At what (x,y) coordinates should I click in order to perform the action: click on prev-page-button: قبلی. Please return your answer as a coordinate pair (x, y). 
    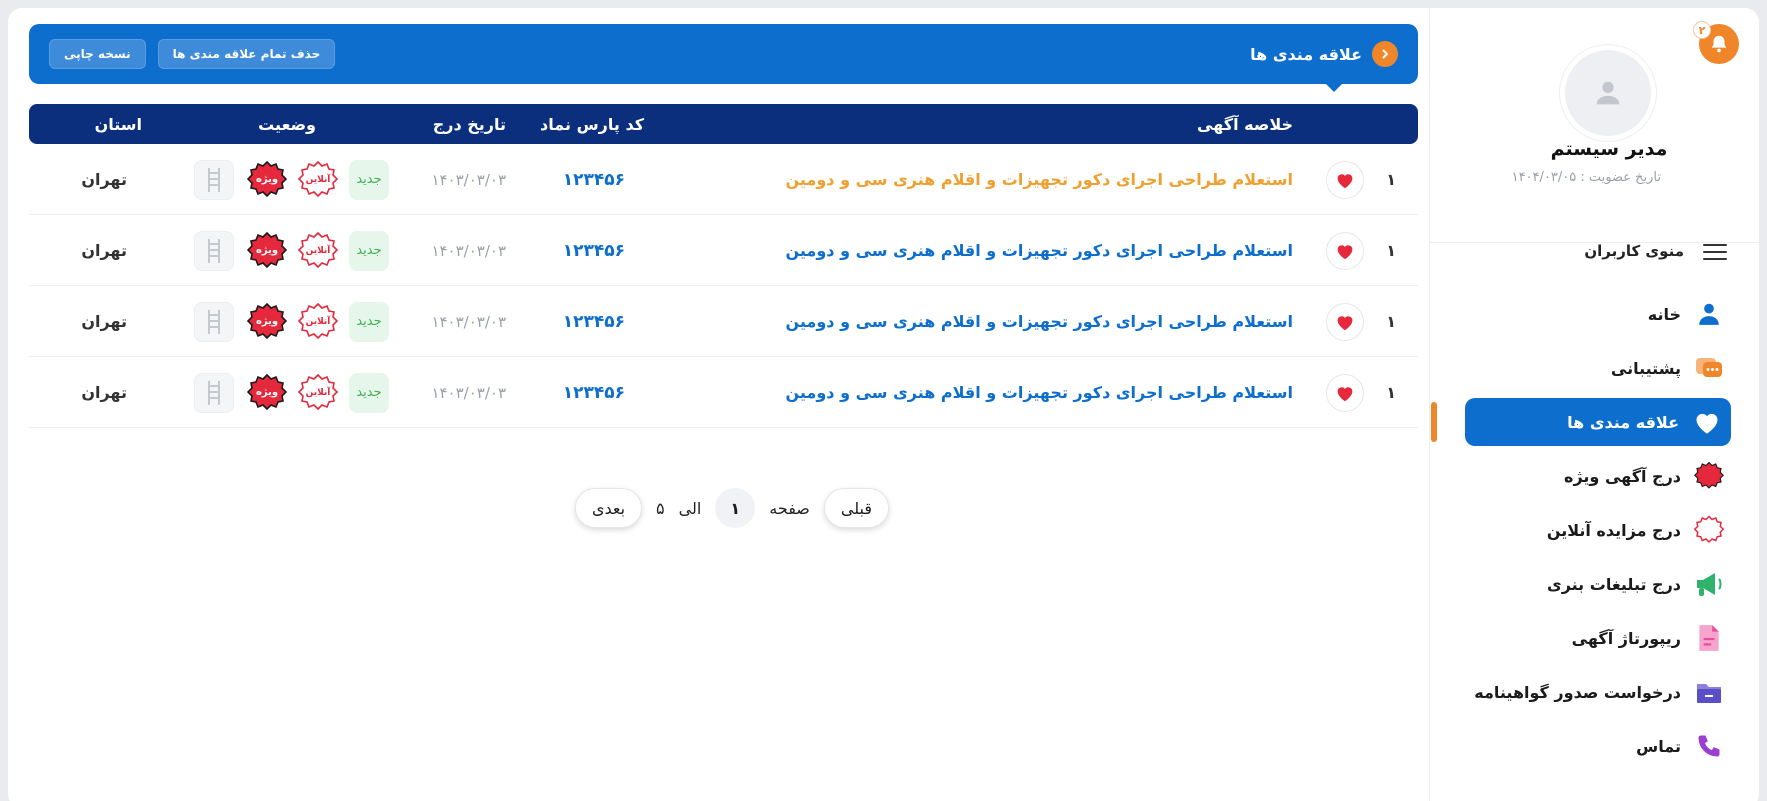
    Looking at the image, I should click on (856, 508).